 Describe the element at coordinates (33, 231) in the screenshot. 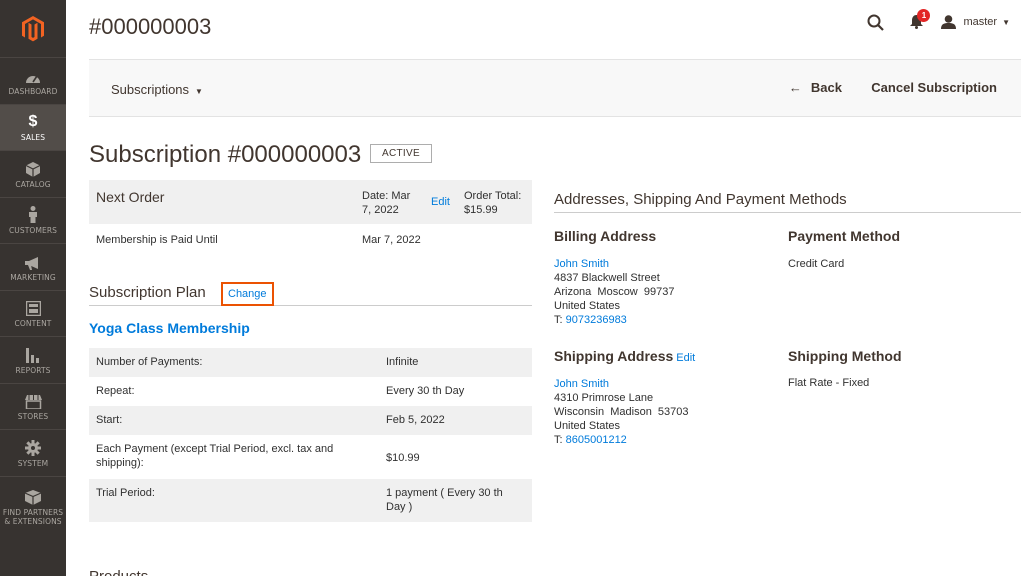

I see `sidebar-item-label: CUSTOMERS` at that location.